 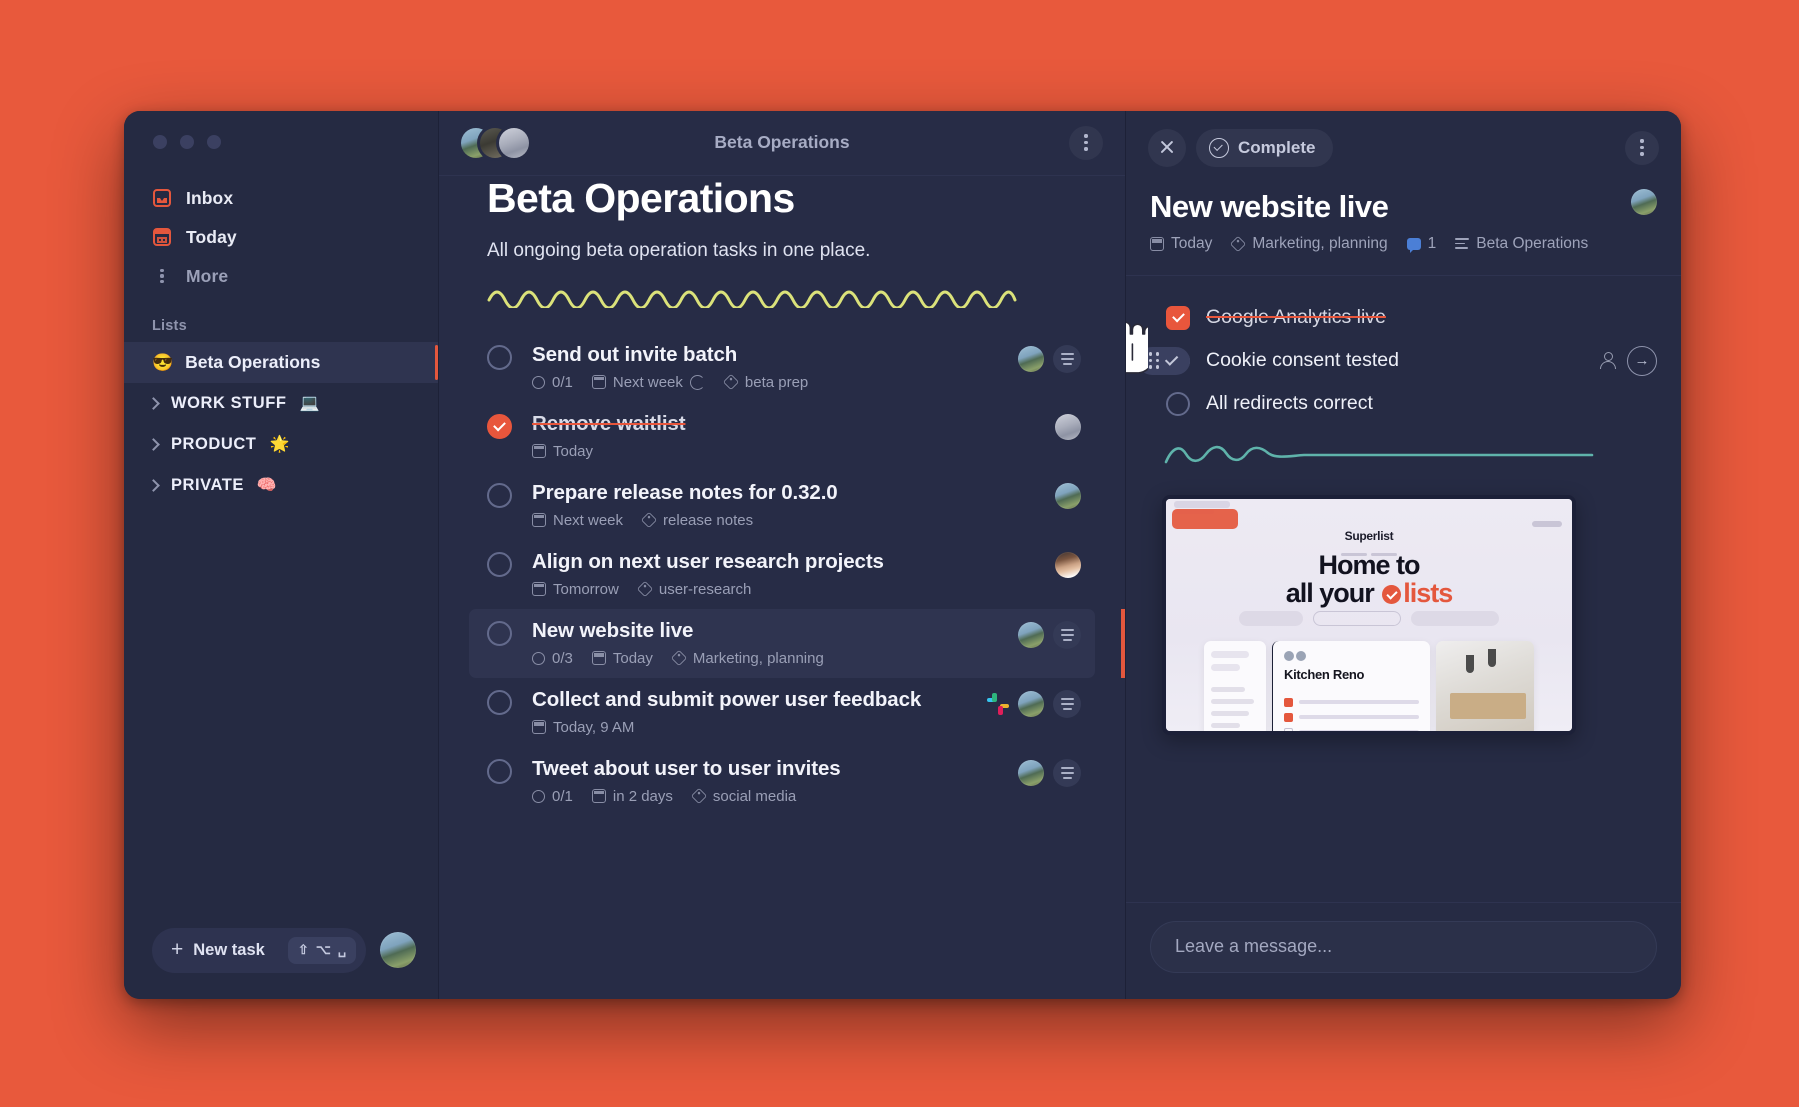 What do you see at coordinates (214, 141) in the screenshot?
I see `maximize-window-button` at bounding box center [214, 141].